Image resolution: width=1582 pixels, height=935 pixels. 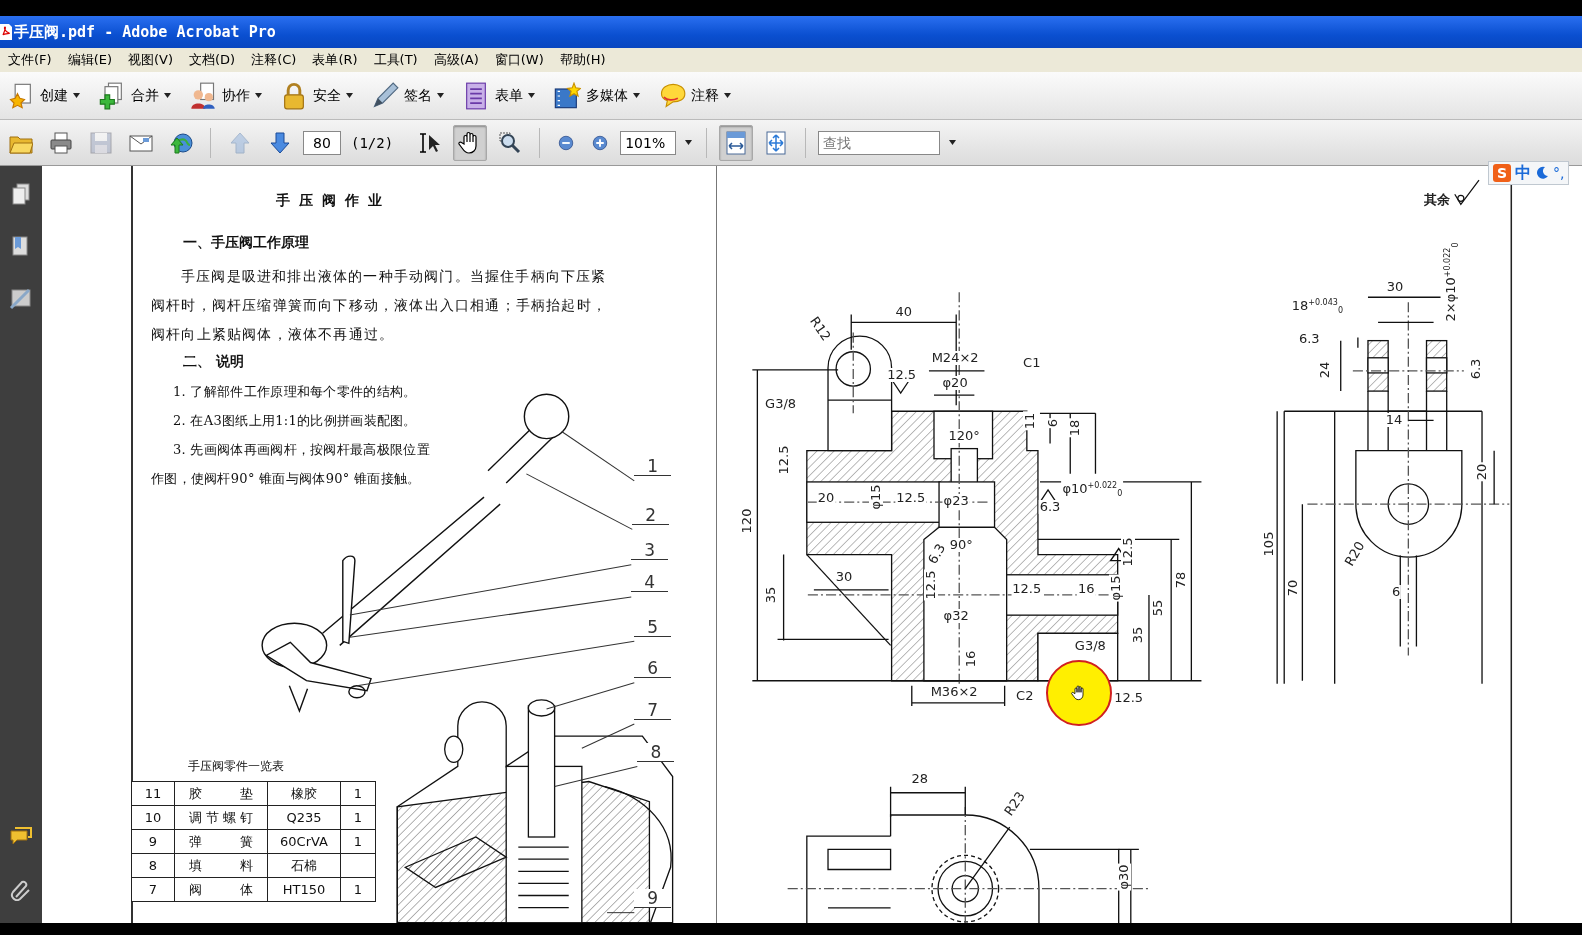 What do you see at coordinates (651, 515) in the screenshot?
I see `callout-number: 2` at bounding box center [651, 515].